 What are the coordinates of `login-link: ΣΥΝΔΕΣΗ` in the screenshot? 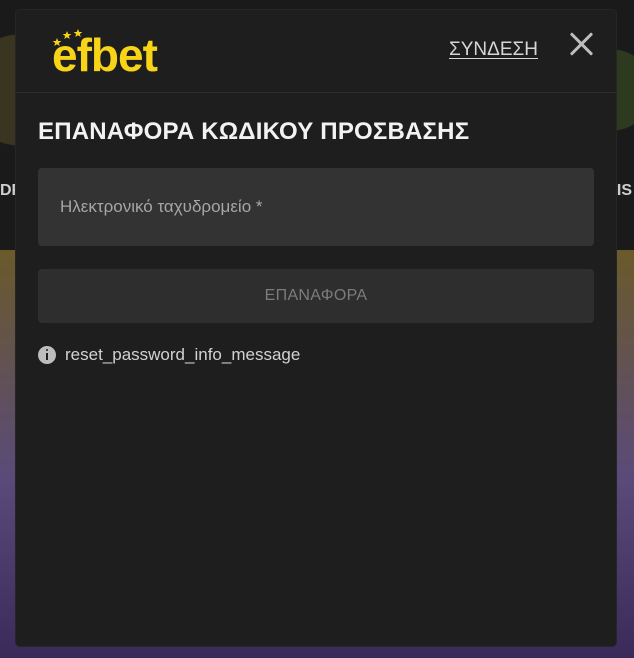 It's located at (493, 50).